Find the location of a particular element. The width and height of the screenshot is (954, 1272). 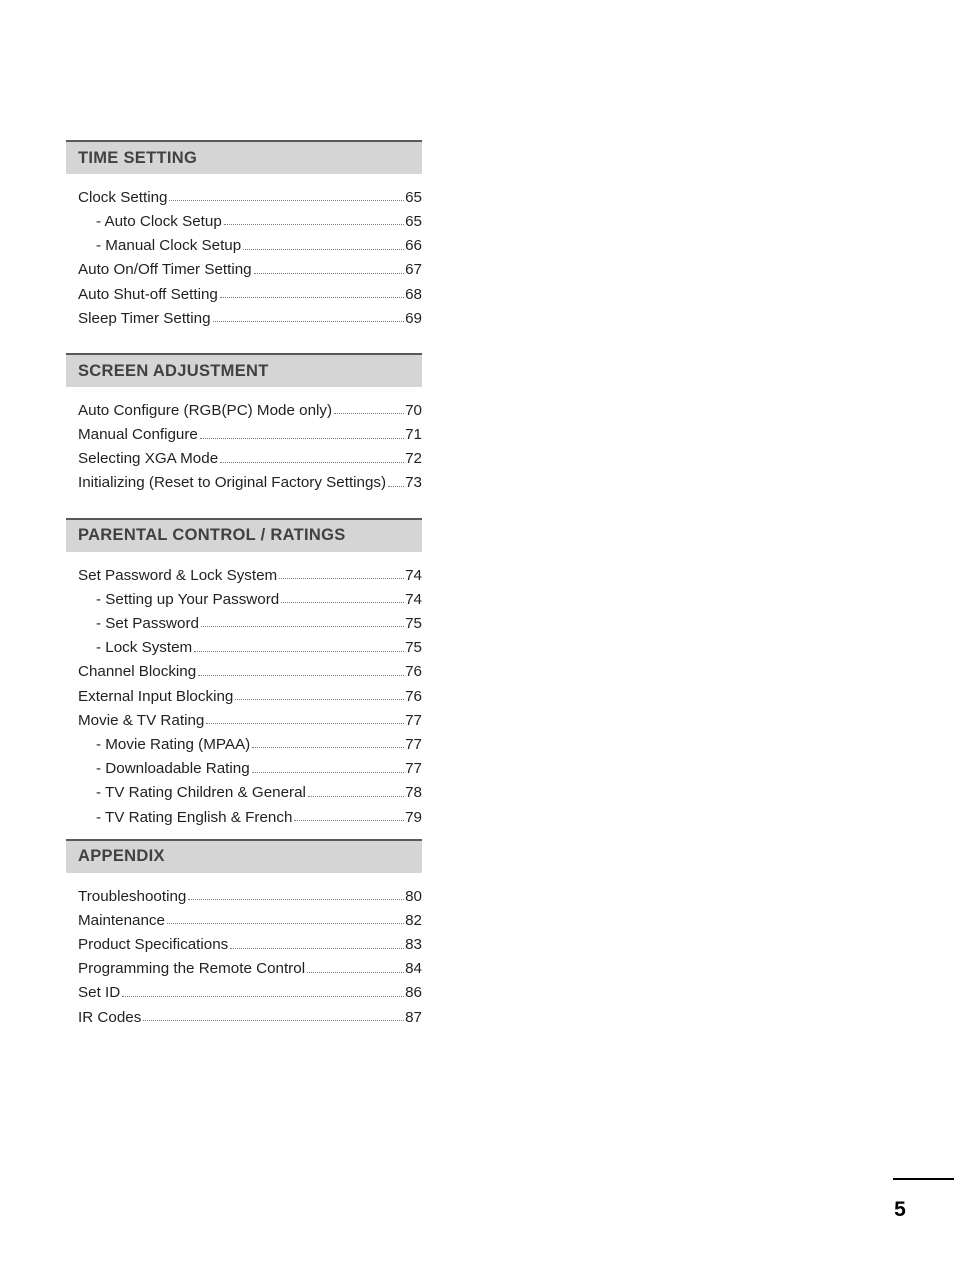

toc-entry: IR Codes 87 is located at coordinates (244, 1014).